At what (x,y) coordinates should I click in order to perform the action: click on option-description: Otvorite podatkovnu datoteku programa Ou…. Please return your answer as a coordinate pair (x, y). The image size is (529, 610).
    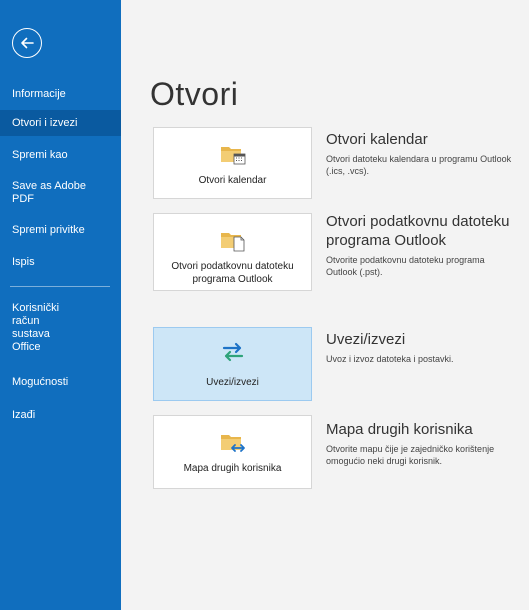
    Looking at the image, I should click on (405, 266).